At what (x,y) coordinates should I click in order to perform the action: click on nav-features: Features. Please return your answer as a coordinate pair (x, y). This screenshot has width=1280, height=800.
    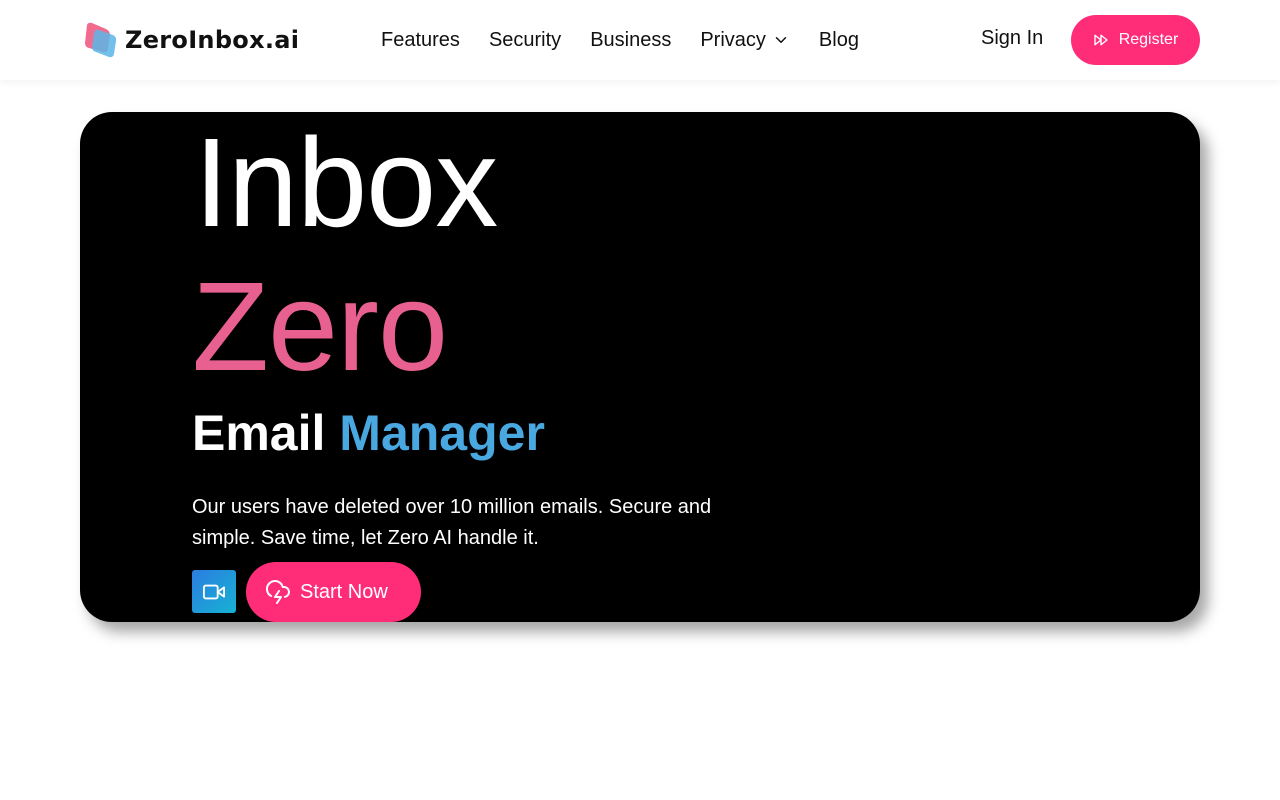
    Looking at the image, I should click on (420, 40).